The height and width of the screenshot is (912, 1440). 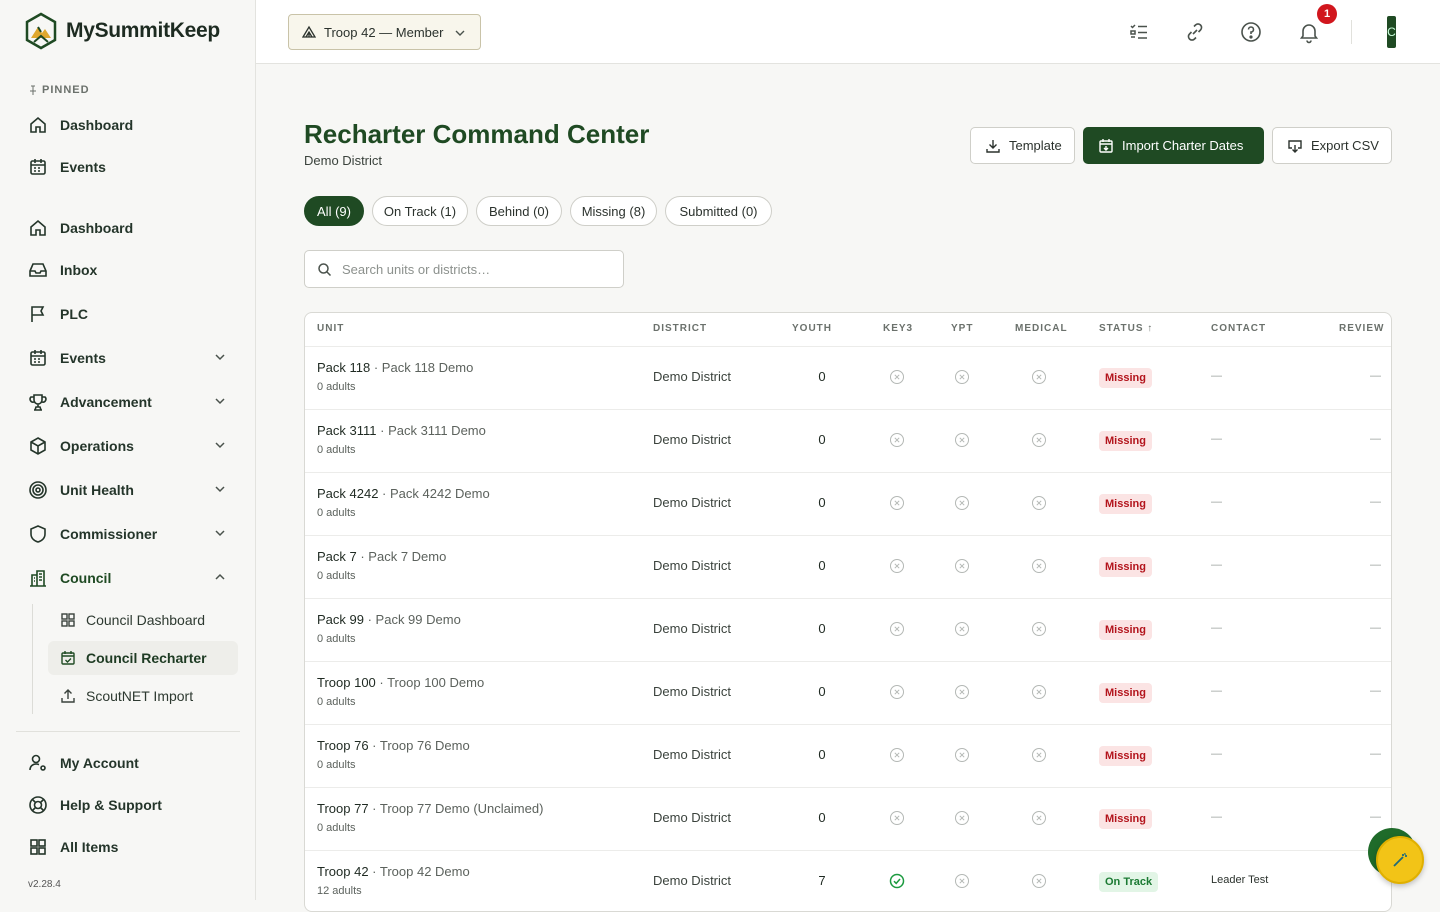 What do you see at coordinates (401, 430) in the screenshot?
I see `unit-label: Pack 3111 · Pack 3111 Demo` at bounding box center [401, 430].